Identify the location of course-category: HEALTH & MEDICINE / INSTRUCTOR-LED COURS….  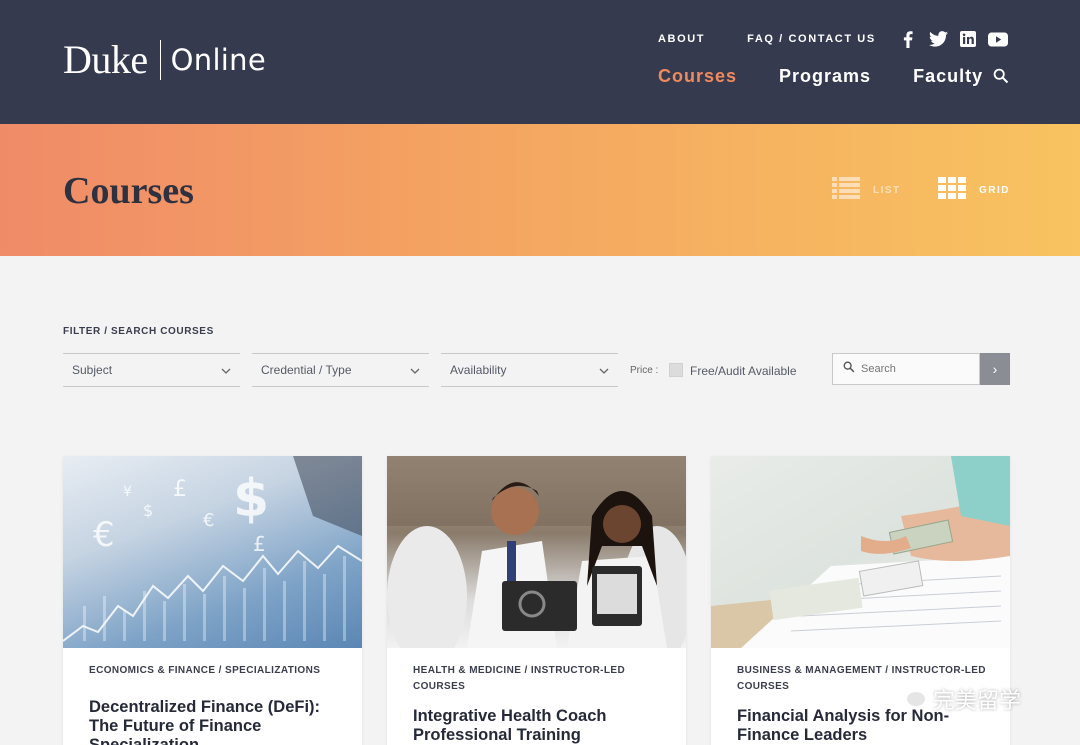
(519, 678).